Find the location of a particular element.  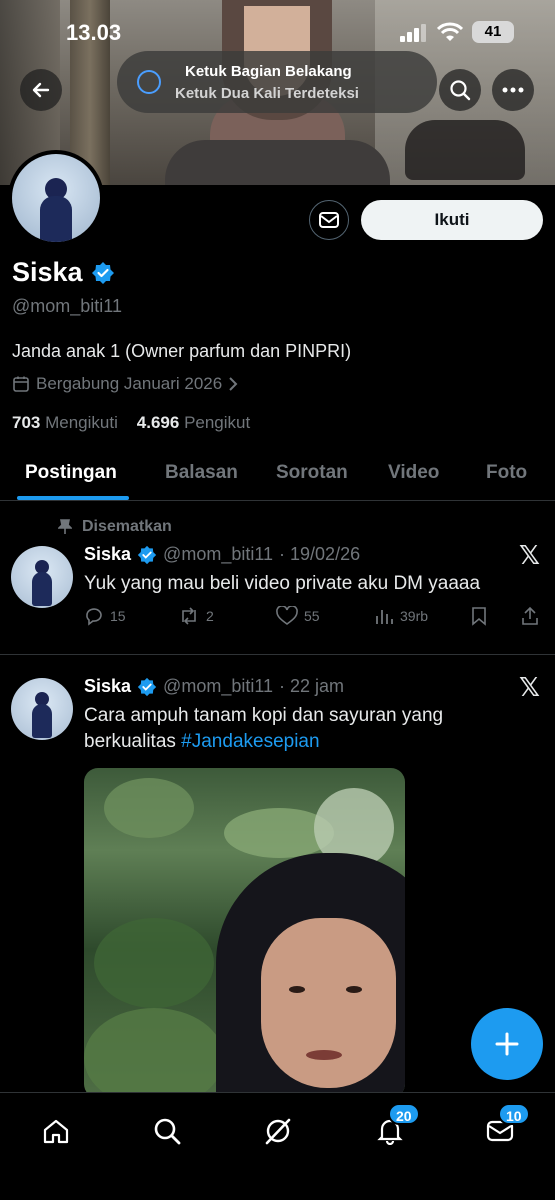

profile-avatar is located at coordinates (56, 198).